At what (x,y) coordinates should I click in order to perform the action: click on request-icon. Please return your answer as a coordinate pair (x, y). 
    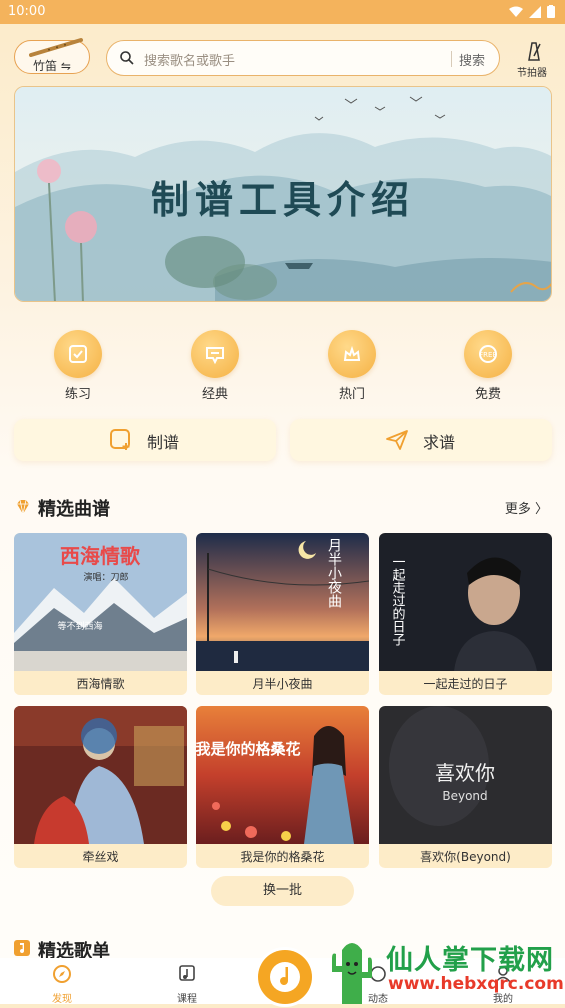
    Looking at the image, I should click on (397, 440).